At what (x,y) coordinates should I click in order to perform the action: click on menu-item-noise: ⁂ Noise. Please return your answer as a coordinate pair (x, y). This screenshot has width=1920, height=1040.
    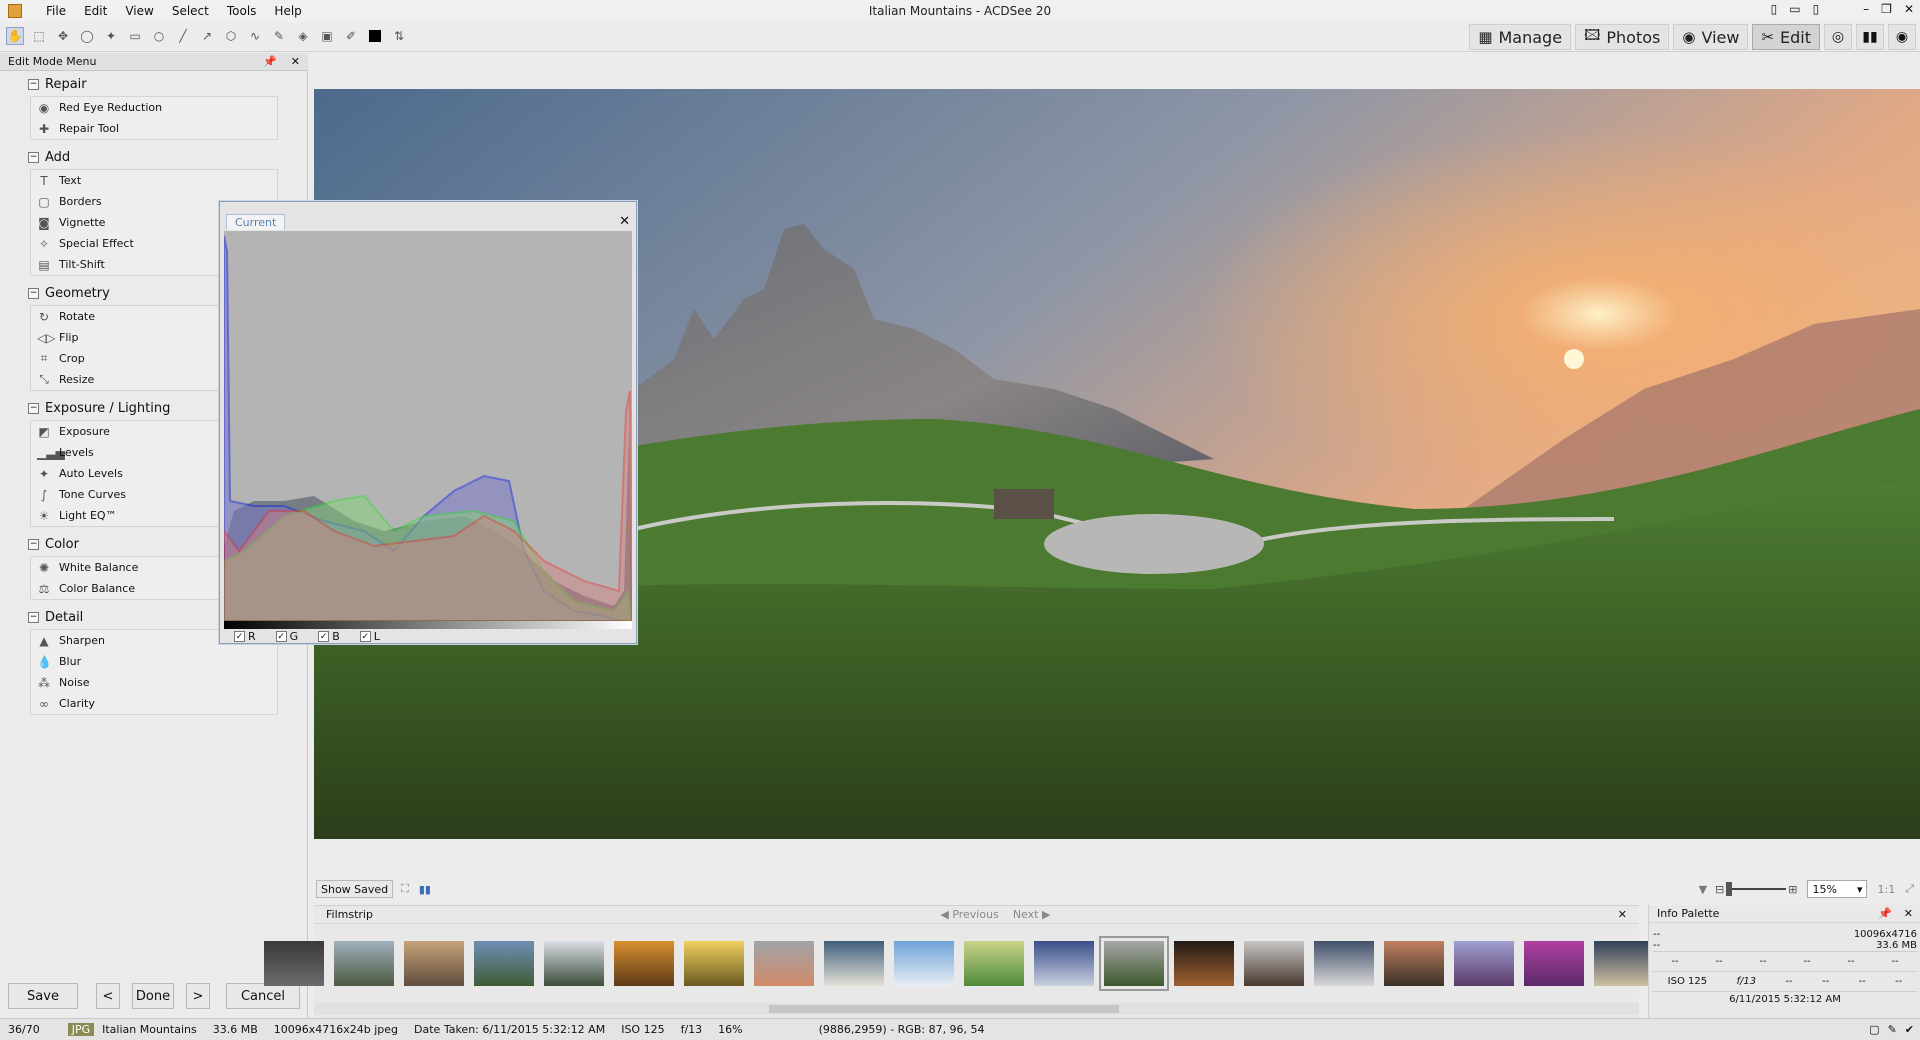
    Looking at the image, I should click on (154, 682).